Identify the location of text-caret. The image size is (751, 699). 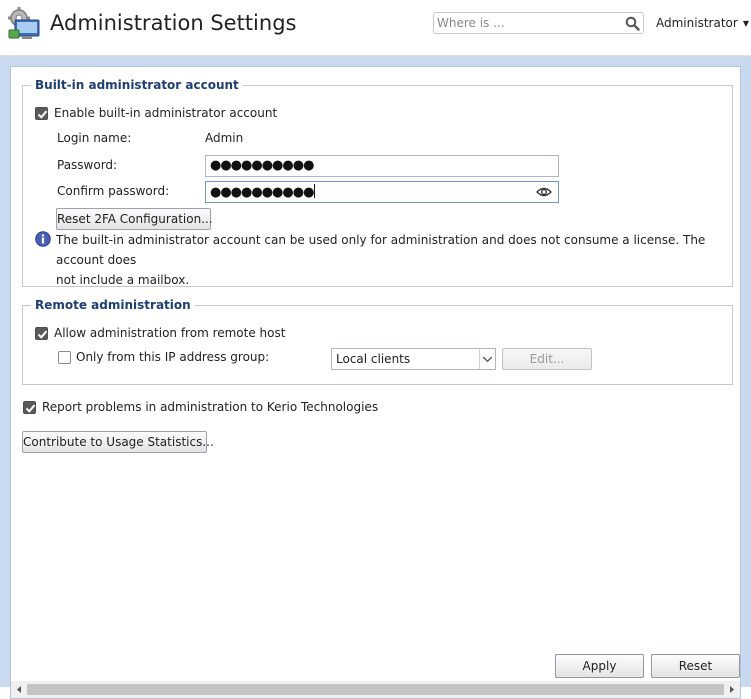
(315, 191).